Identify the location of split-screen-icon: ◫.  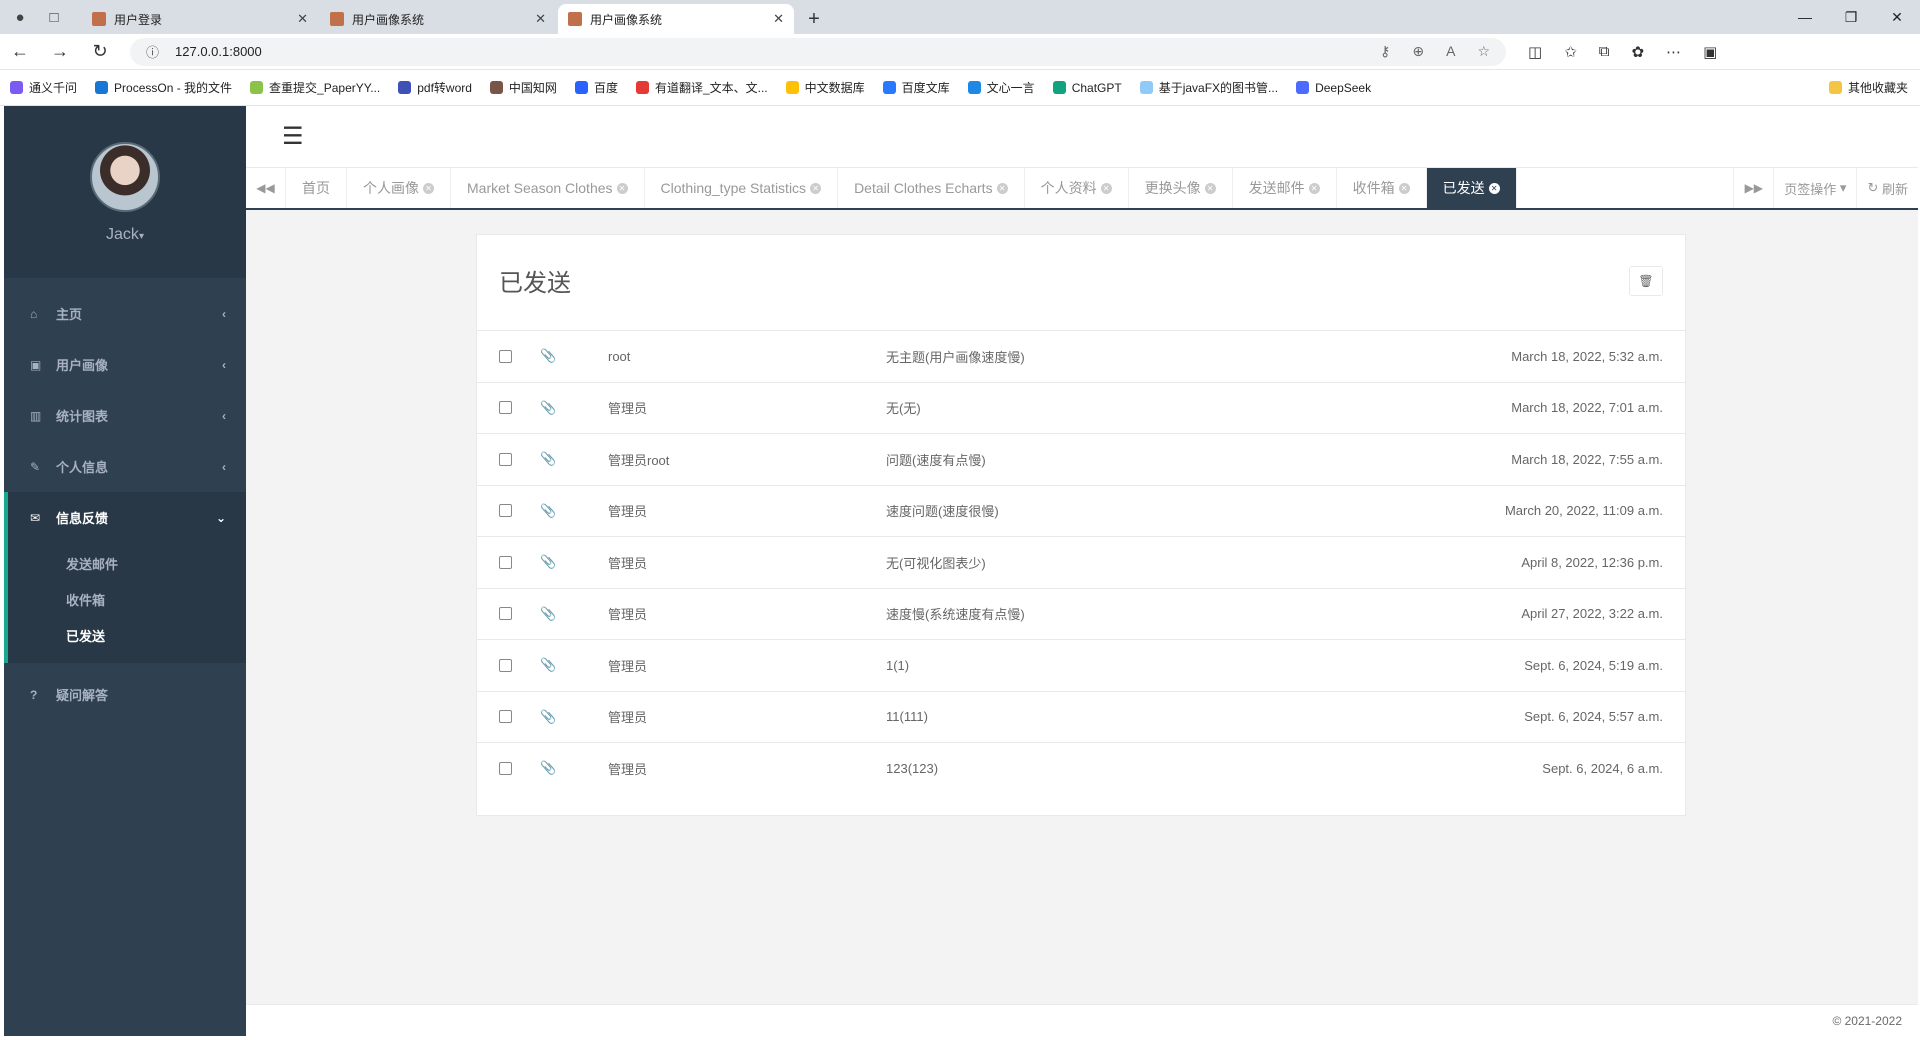
(1535, 52).